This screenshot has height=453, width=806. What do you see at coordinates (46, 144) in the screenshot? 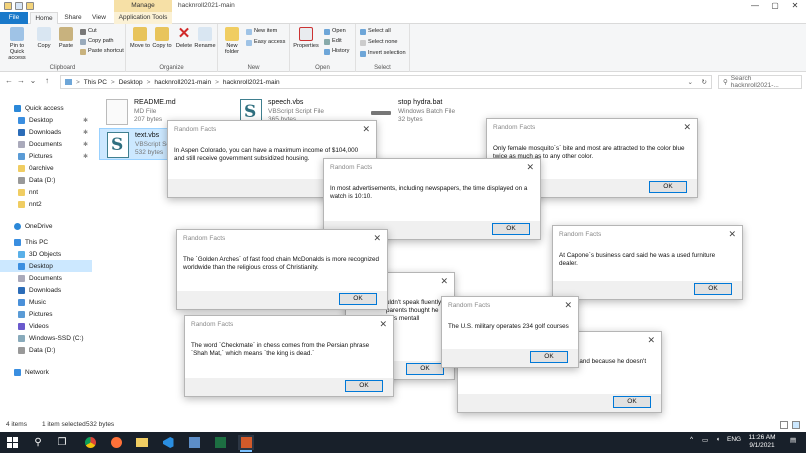
I see `nav-documents: Documents ✱` at bounding box center [46, 144].